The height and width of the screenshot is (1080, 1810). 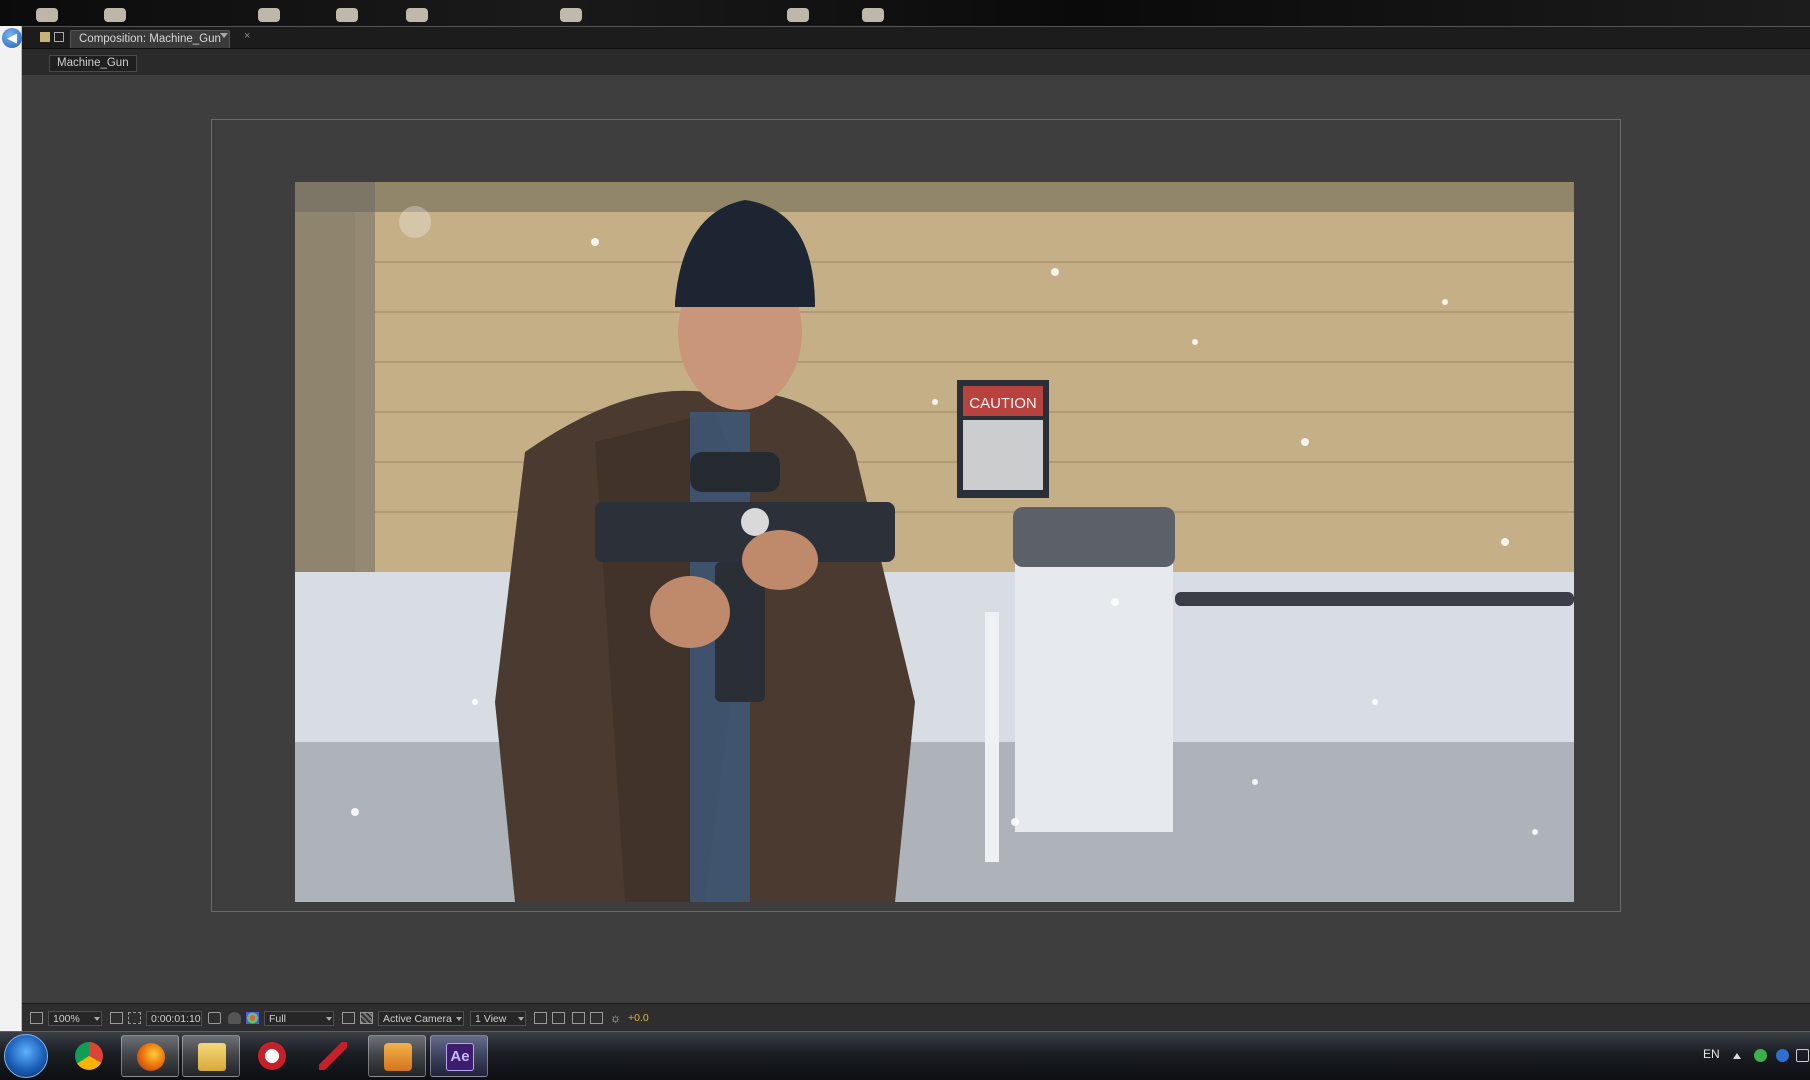 I want to click on safe-zones-icon, so click(x=116, y=1018).